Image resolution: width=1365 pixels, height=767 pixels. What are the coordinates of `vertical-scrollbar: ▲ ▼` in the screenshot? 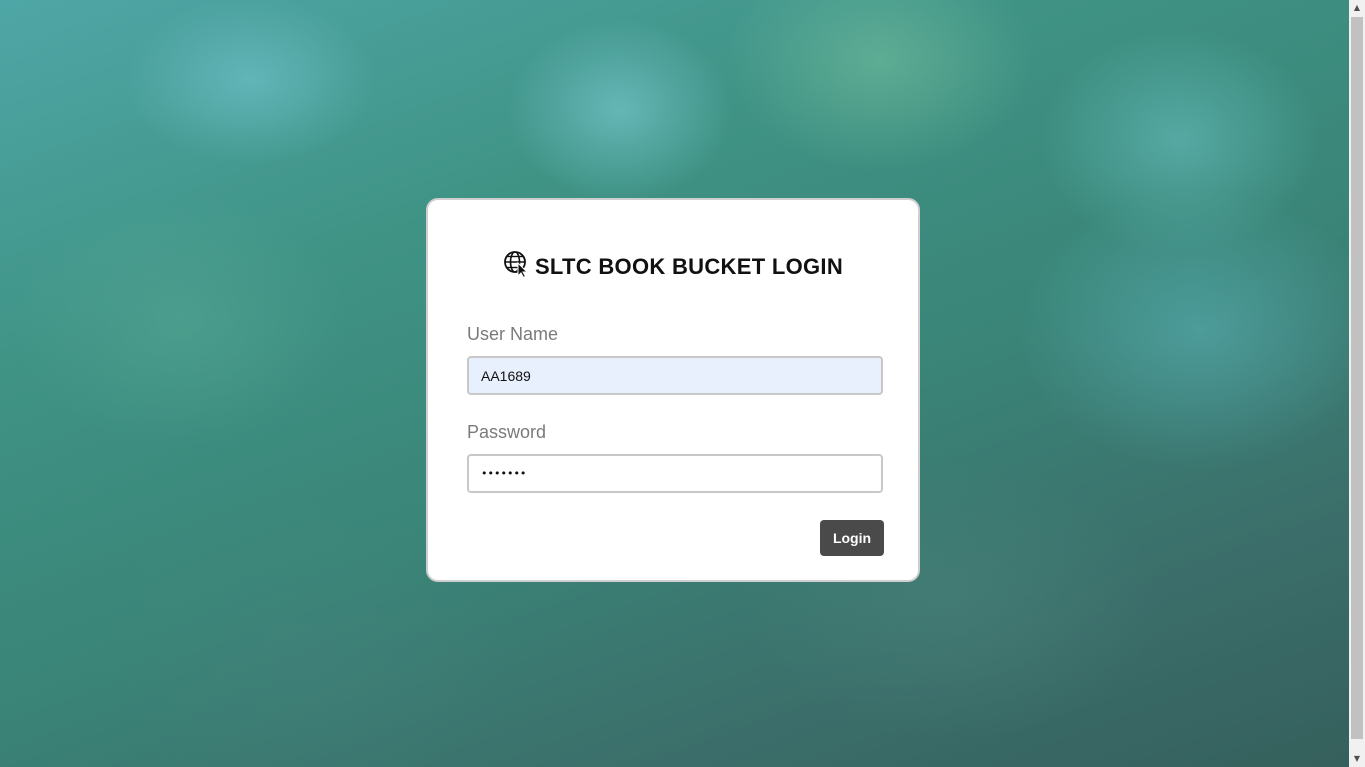 It's located at (1357, 383).